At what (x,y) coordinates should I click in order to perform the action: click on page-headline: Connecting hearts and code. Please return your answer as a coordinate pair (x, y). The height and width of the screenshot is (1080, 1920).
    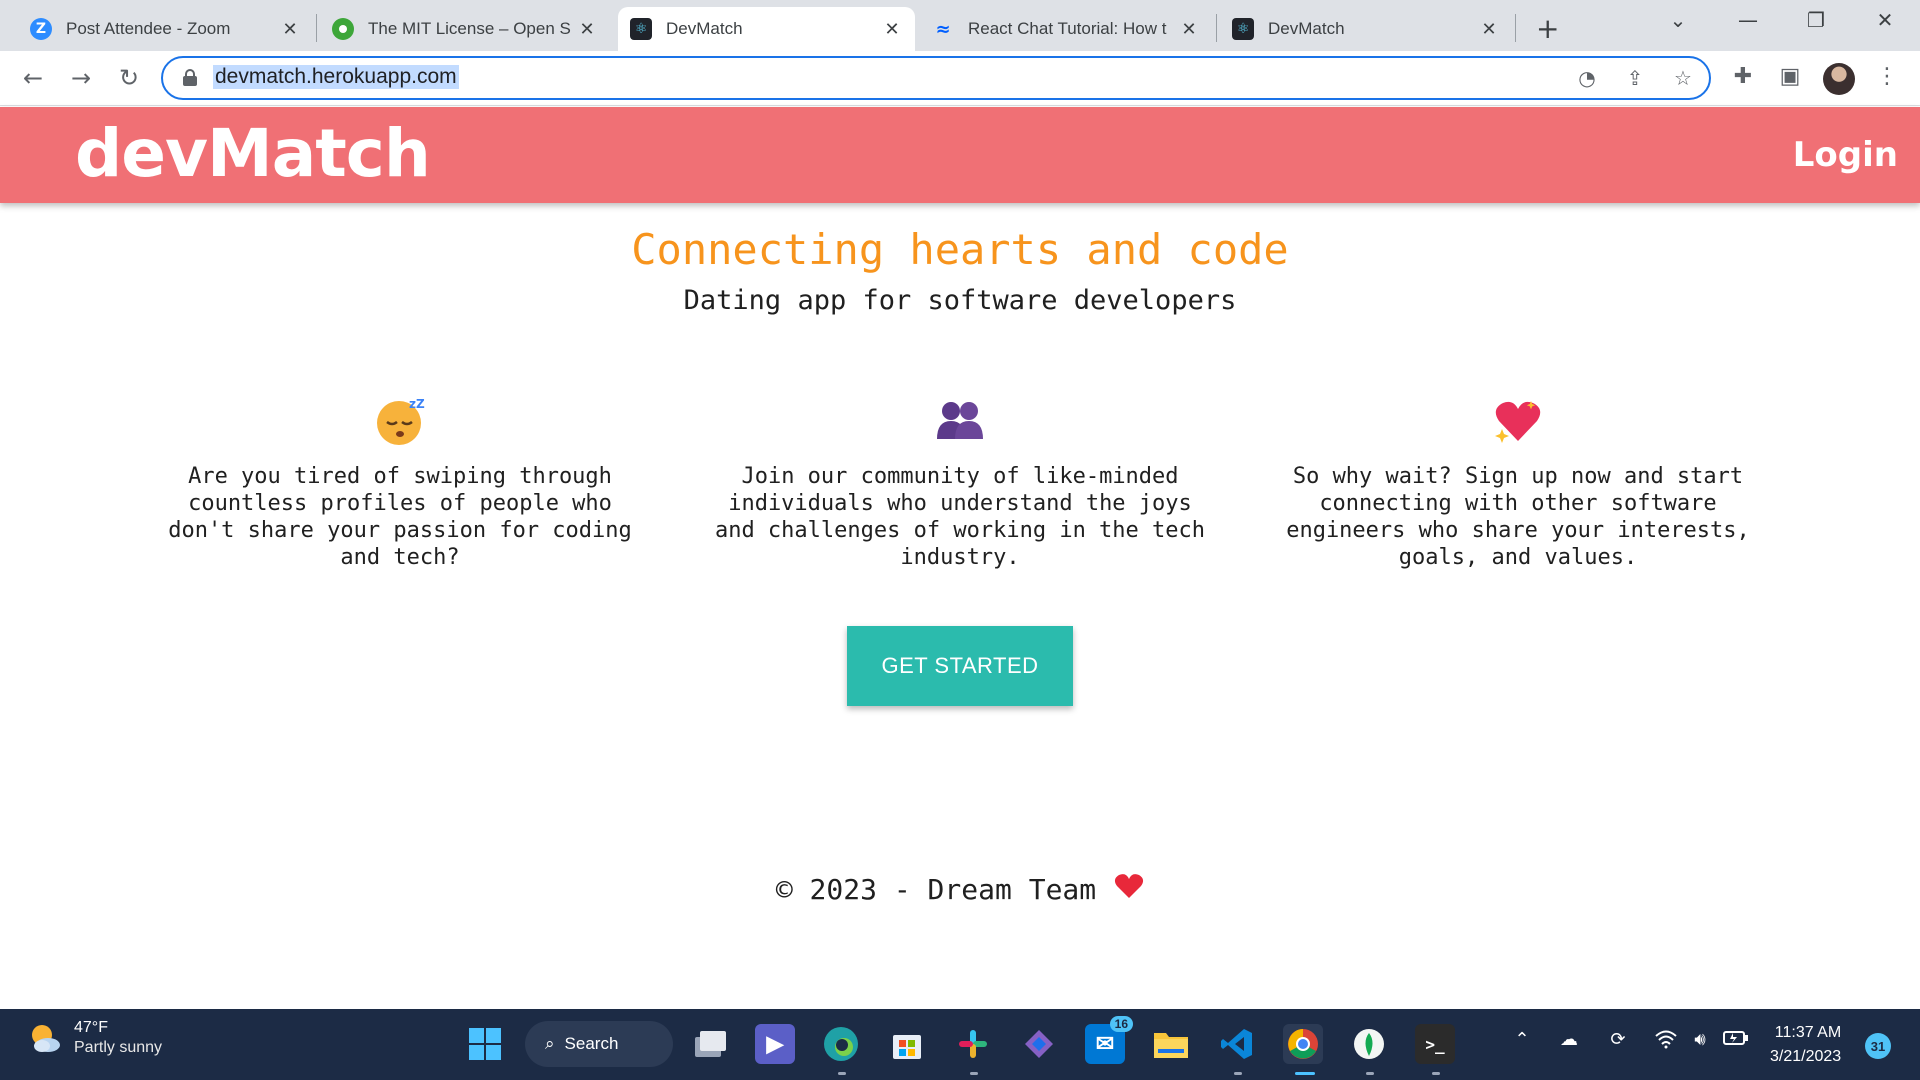
    Looking at the image, I should click on (960, 249).